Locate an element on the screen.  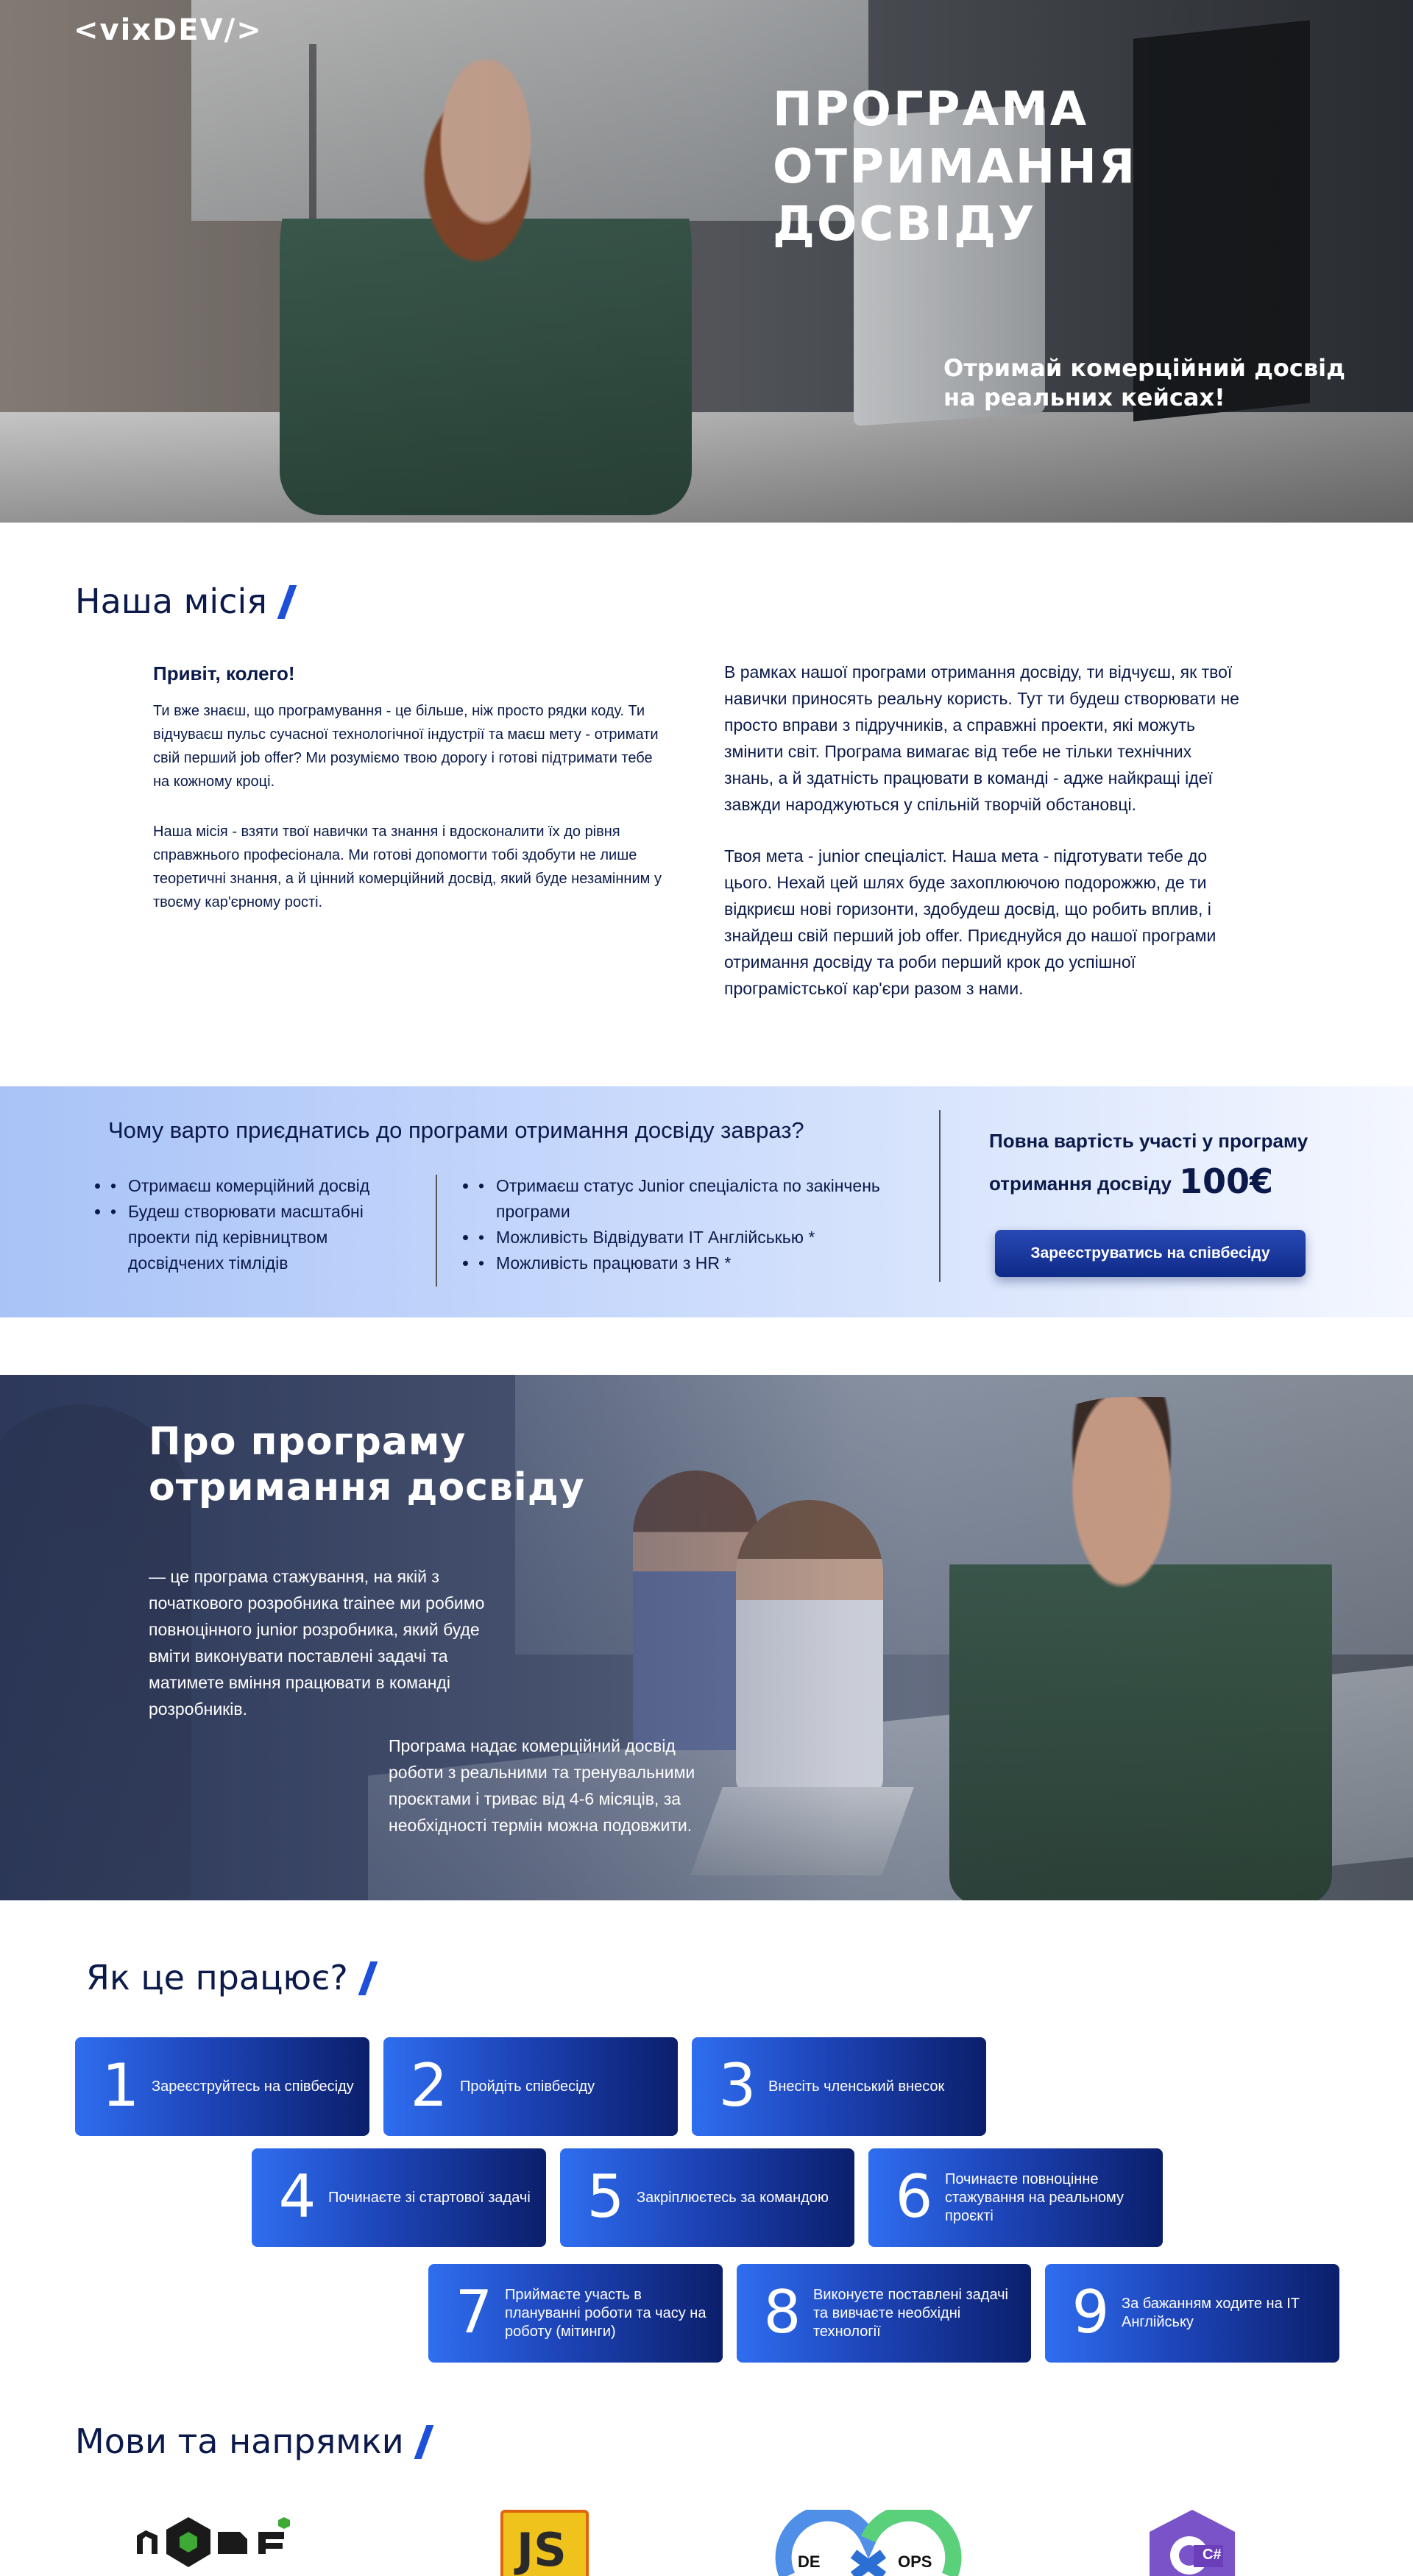
step-text: За бажанням ходите на IT Англійську is located at coordinates (1211, 2313).